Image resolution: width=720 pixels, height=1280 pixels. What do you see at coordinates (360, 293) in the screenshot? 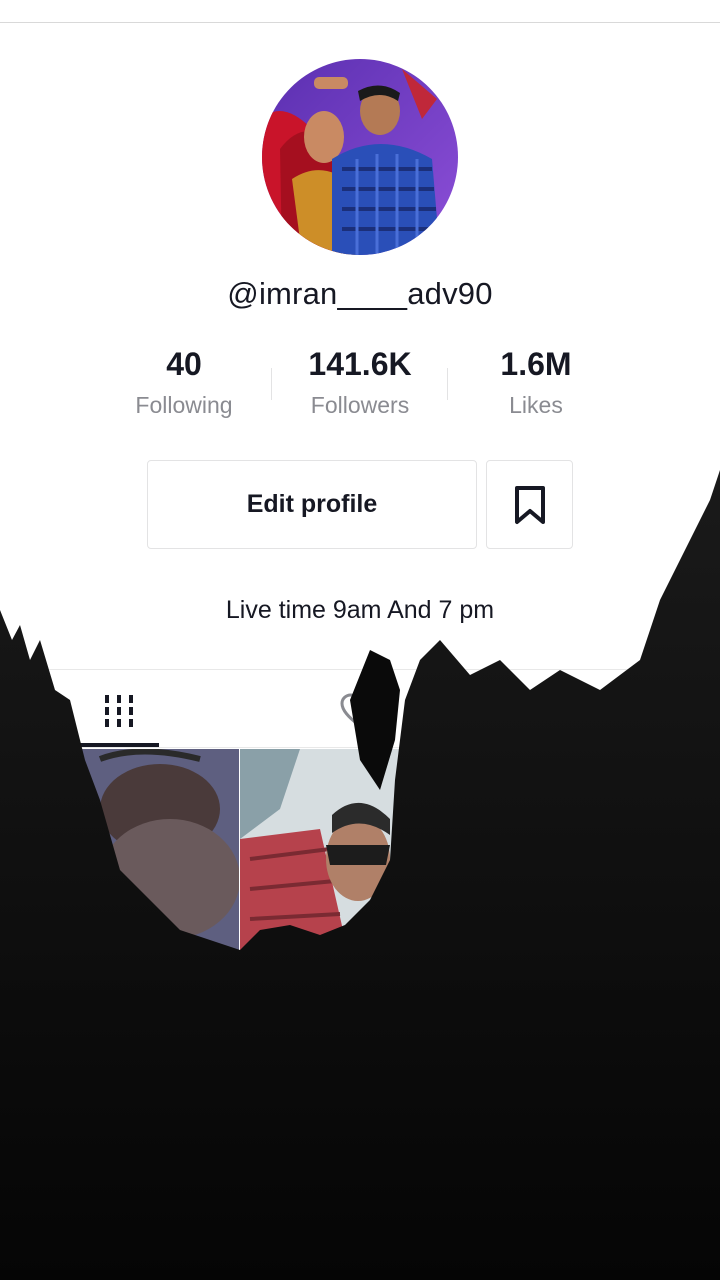
I see `username: @imran____adv90` at bounding box center [360, 293].